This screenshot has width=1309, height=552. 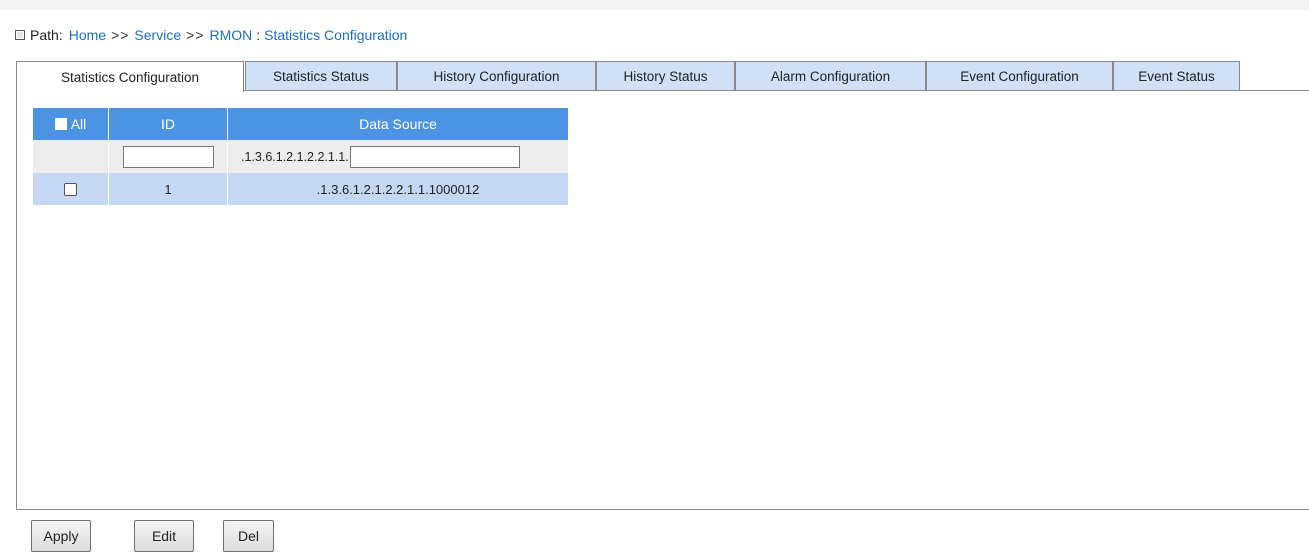 I want to click on row-checkbox, so click(x=70, y=189).